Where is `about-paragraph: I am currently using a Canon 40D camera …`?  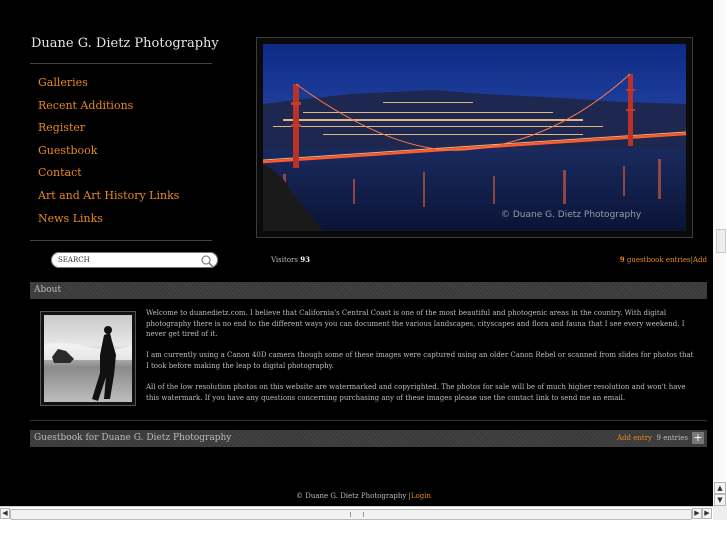 about-paragraph: I am currently using a Canon 40D camera … is located at coordinates (420, 360).